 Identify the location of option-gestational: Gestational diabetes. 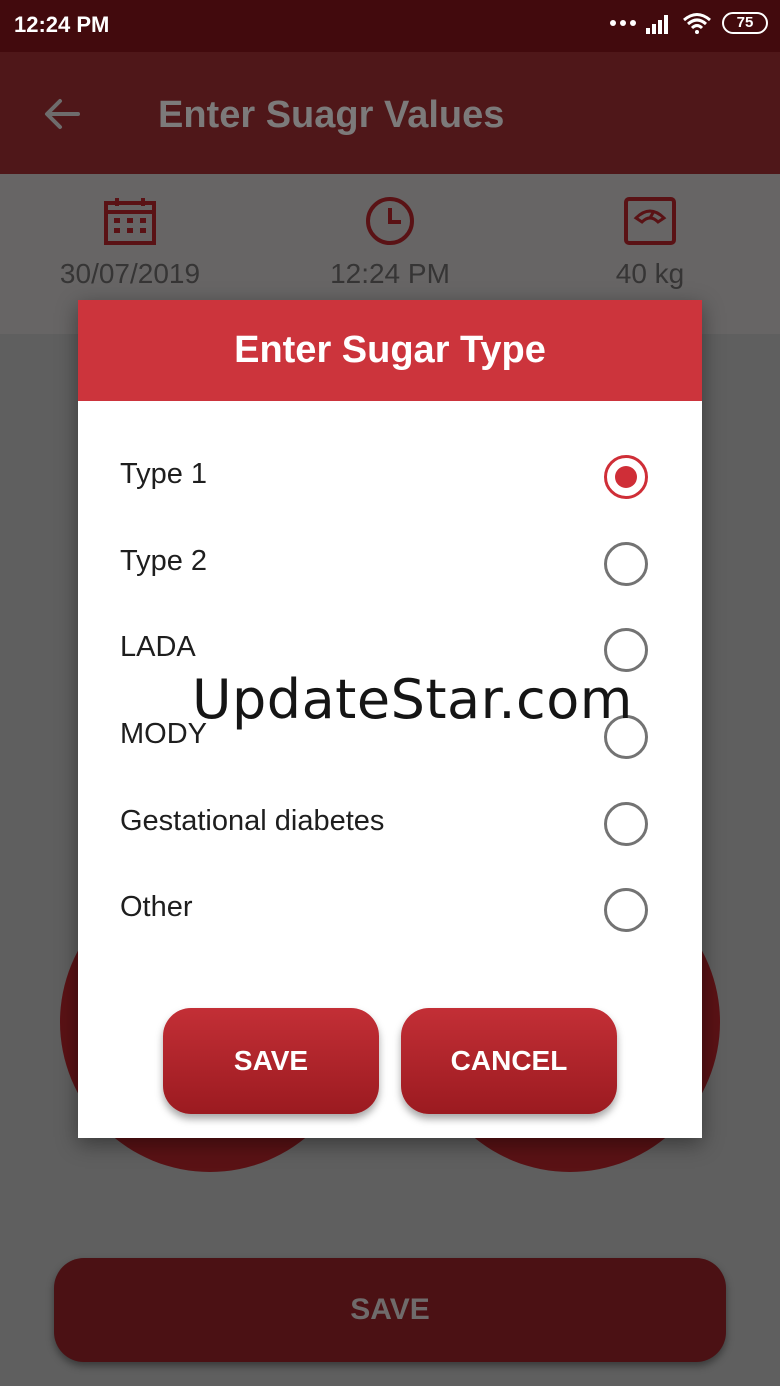
(390, 824).